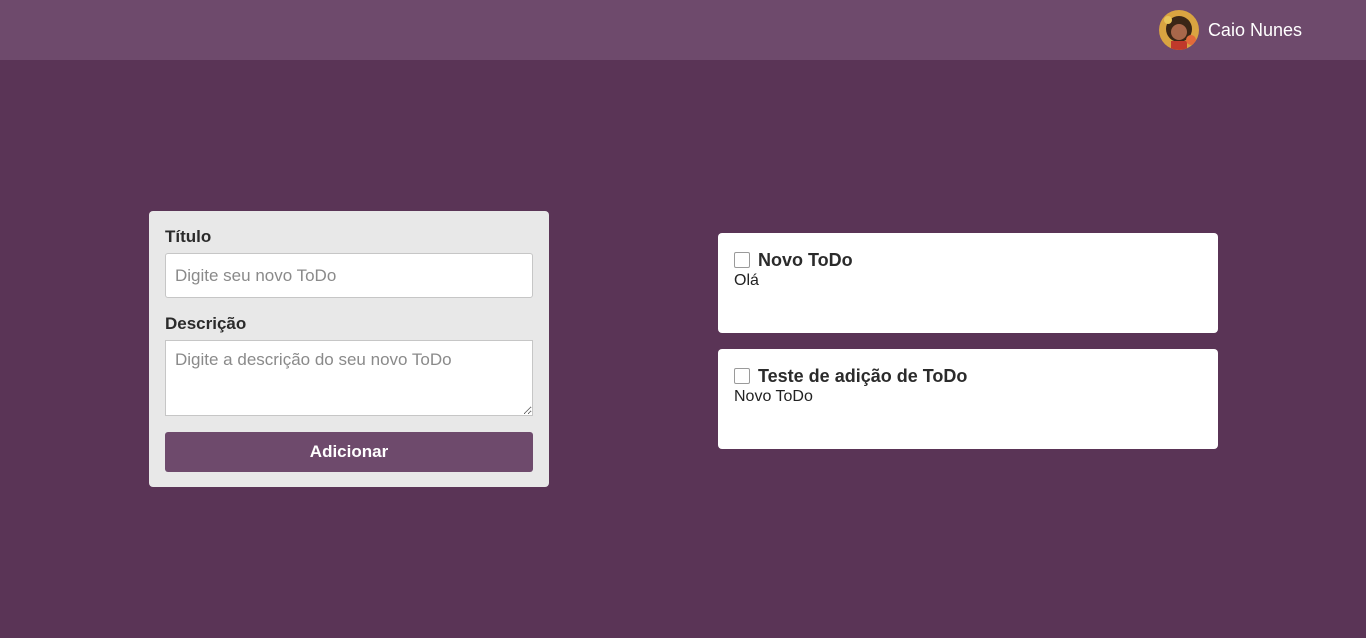  I want to click on title-label: Título, so click(188, 236).